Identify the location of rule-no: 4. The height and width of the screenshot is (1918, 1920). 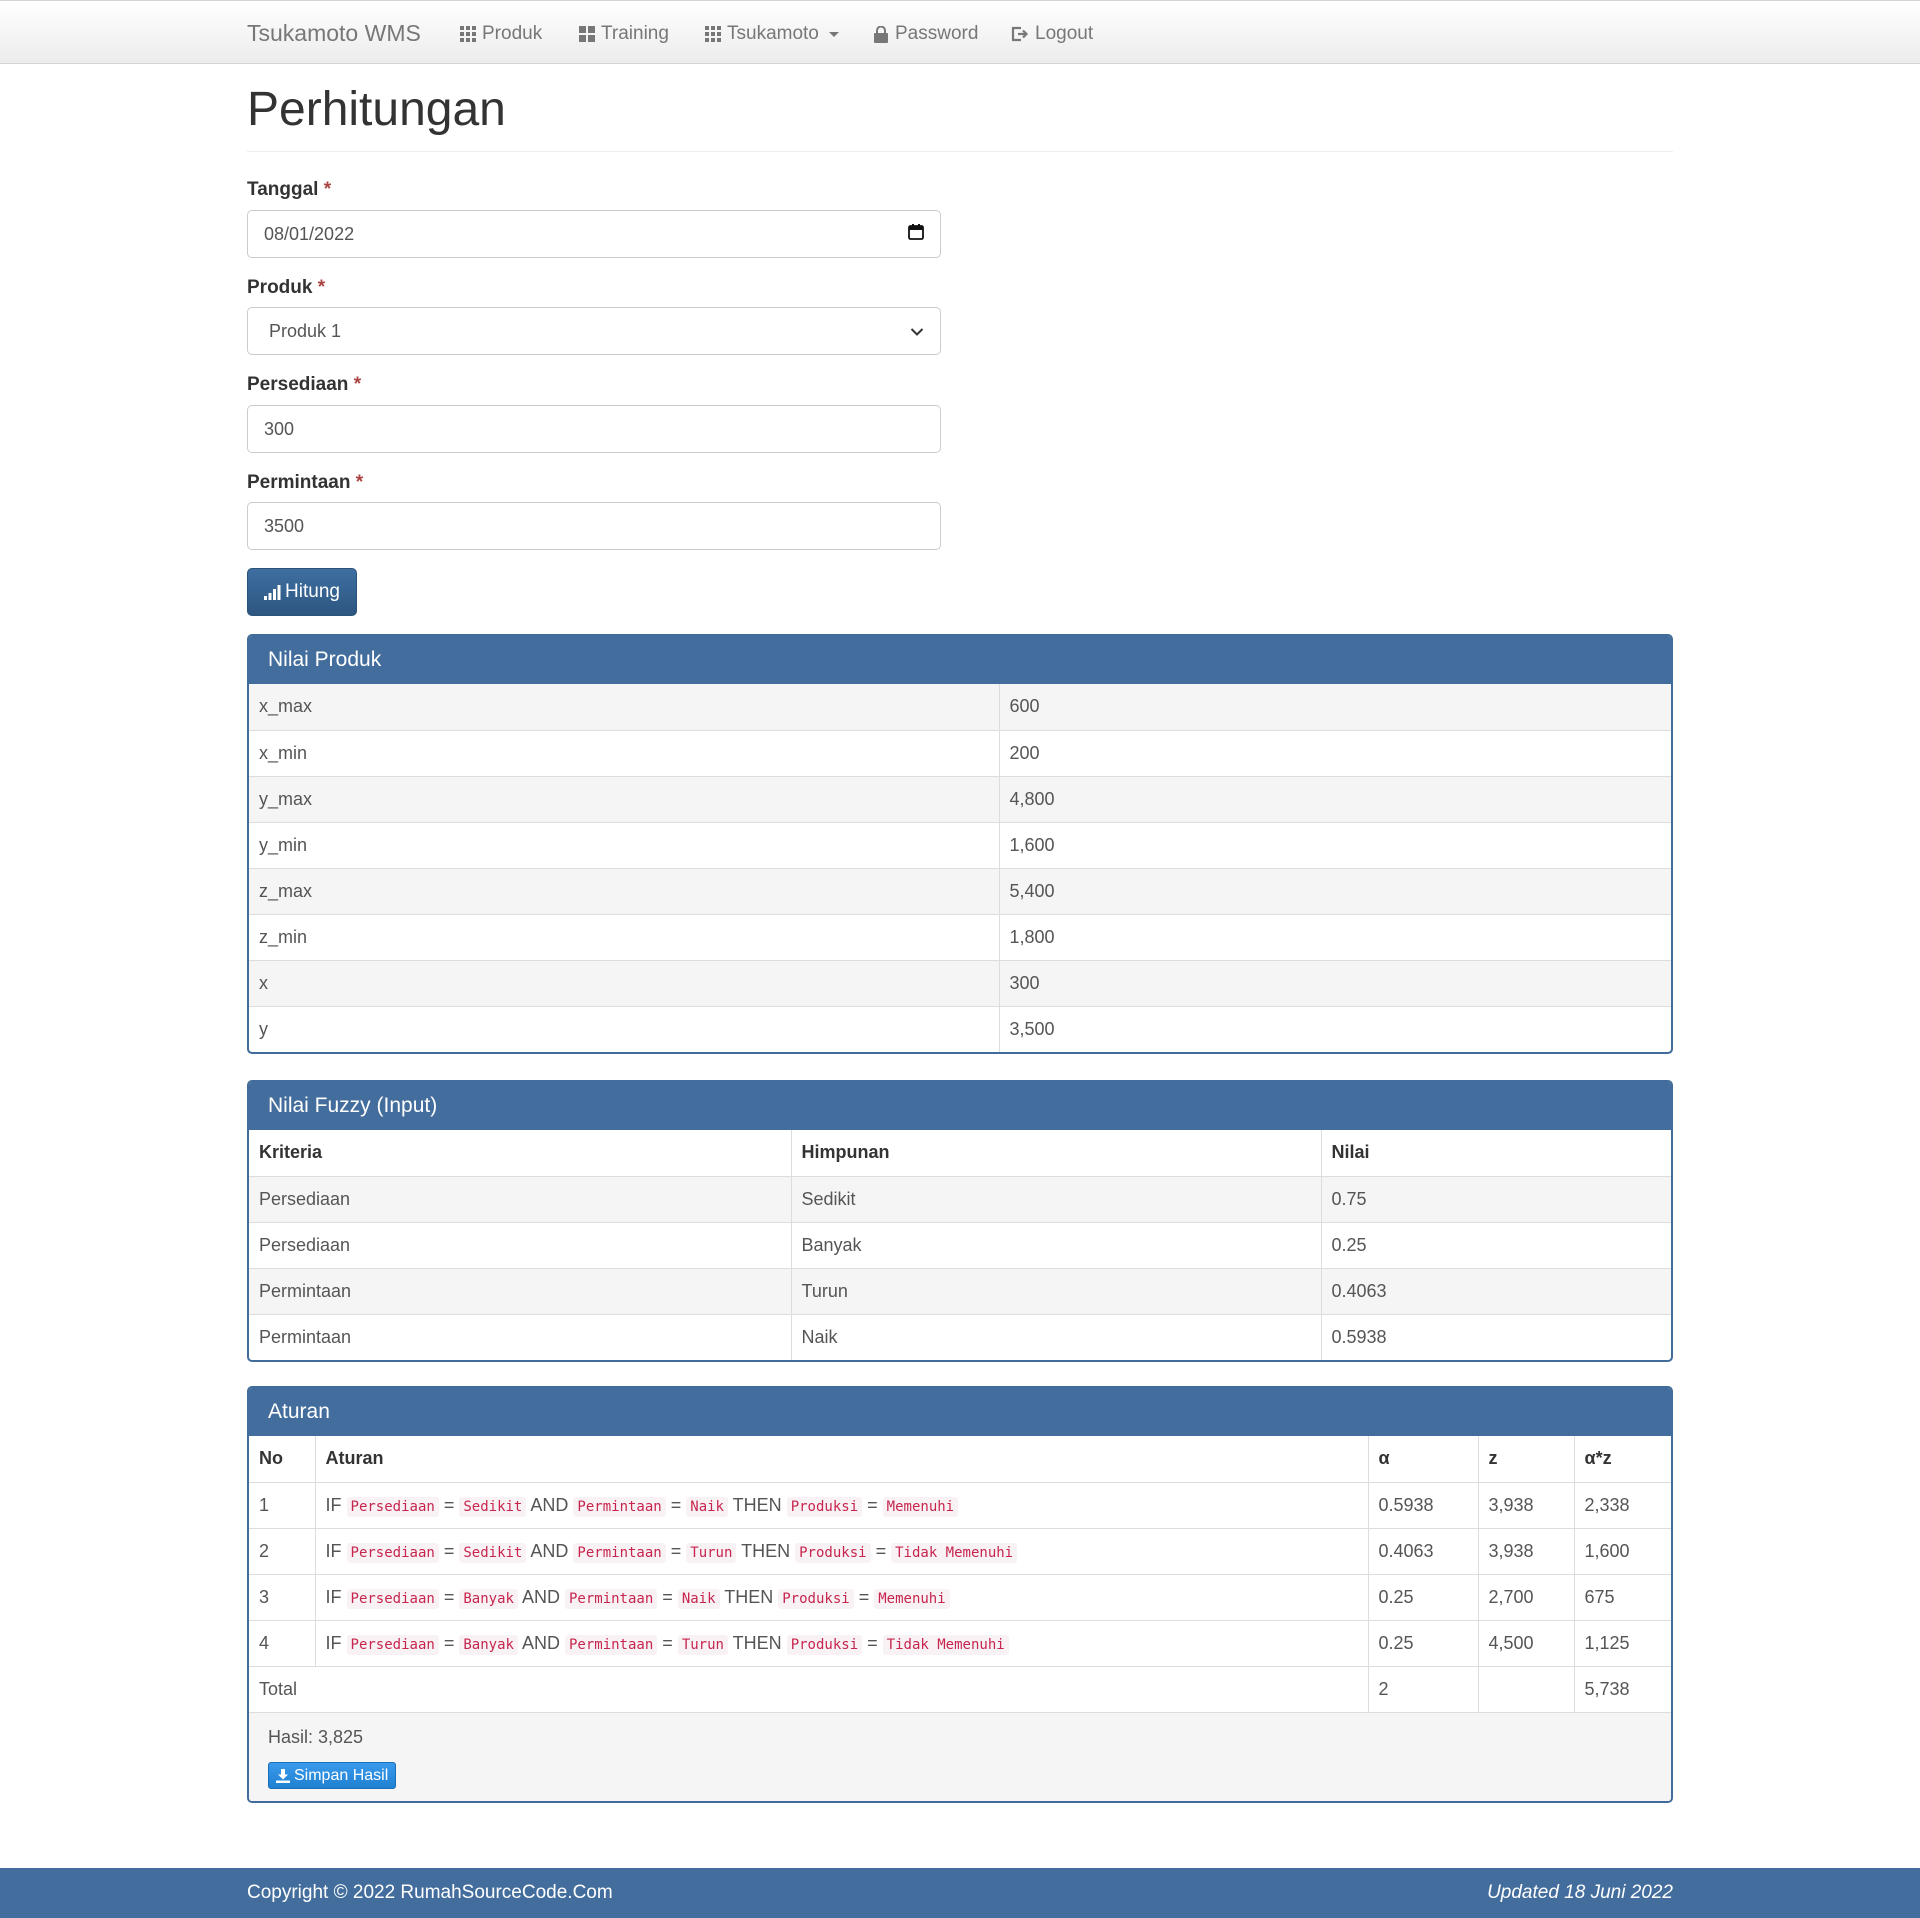
(282, 1642).